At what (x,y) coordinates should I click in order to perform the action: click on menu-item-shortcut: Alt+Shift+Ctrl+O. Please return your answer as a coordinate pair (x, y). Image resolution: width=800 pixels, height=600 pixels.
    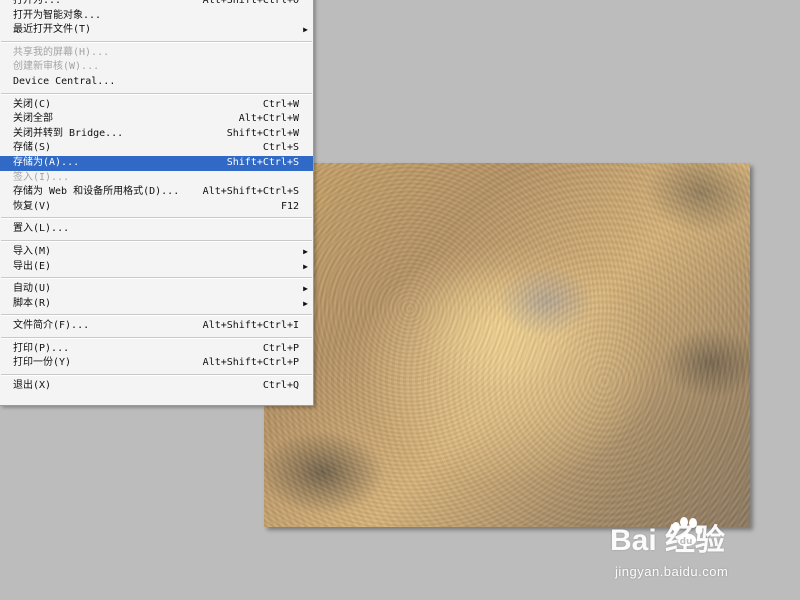
    Looking at the image, I should click on (250, 3).